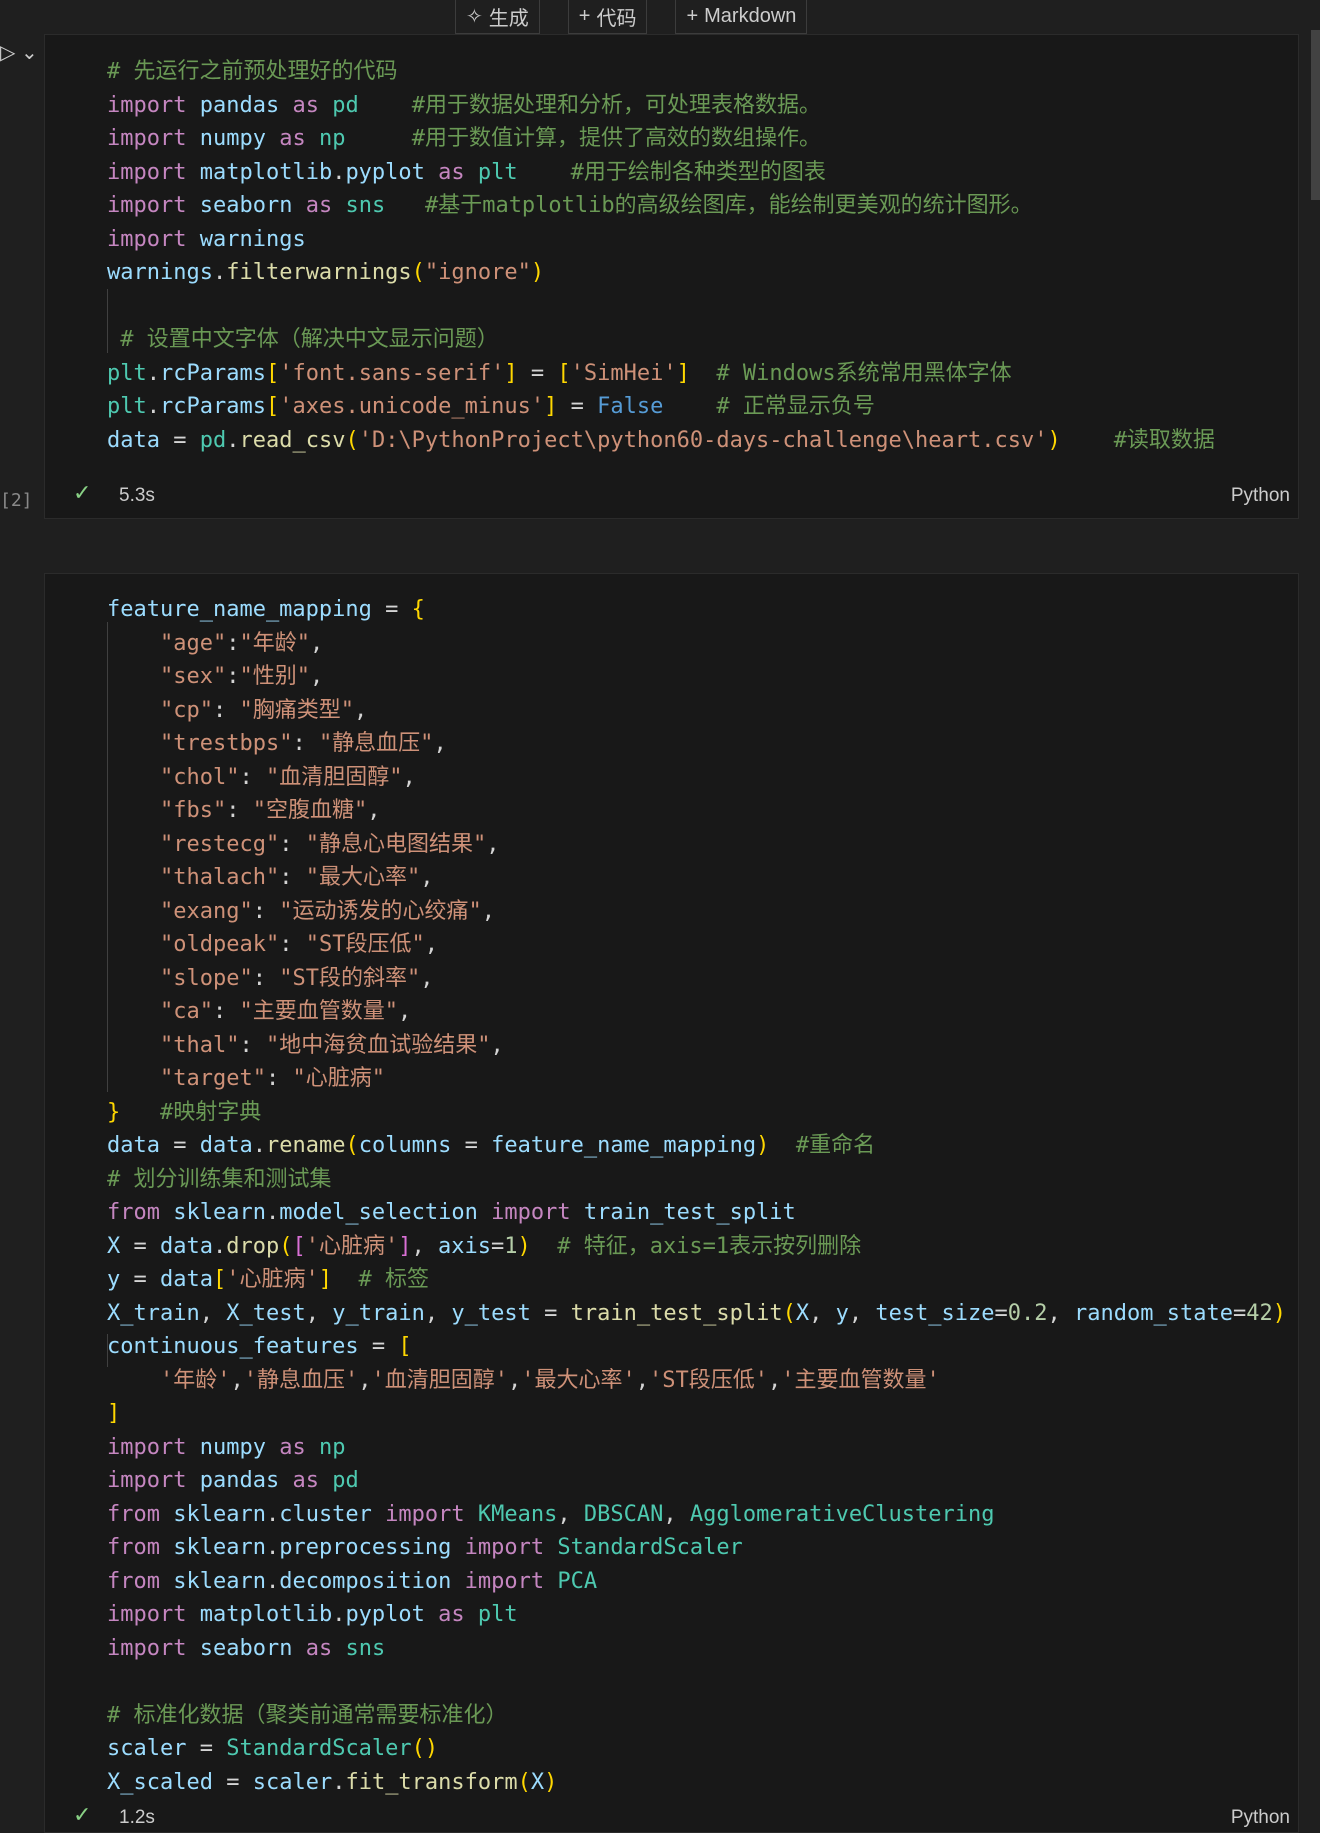 The height and width of the screenshot is (1833, 1320). Describe the element at coordinates (19, 52) in the screenshot. I see `run-cell-control: ▷ ⌄` at that location.